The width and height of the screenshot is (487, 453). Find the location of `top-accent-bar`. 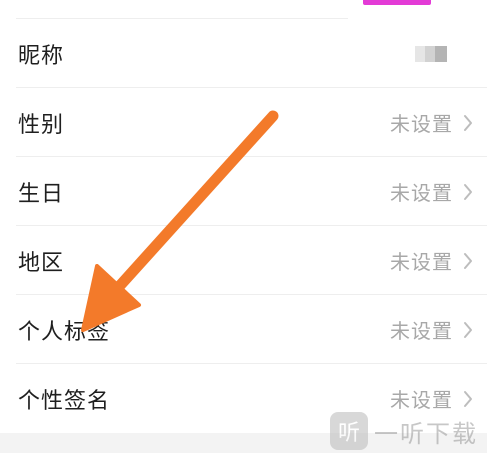

top-accent-bar is located at coordinates (397, 2).